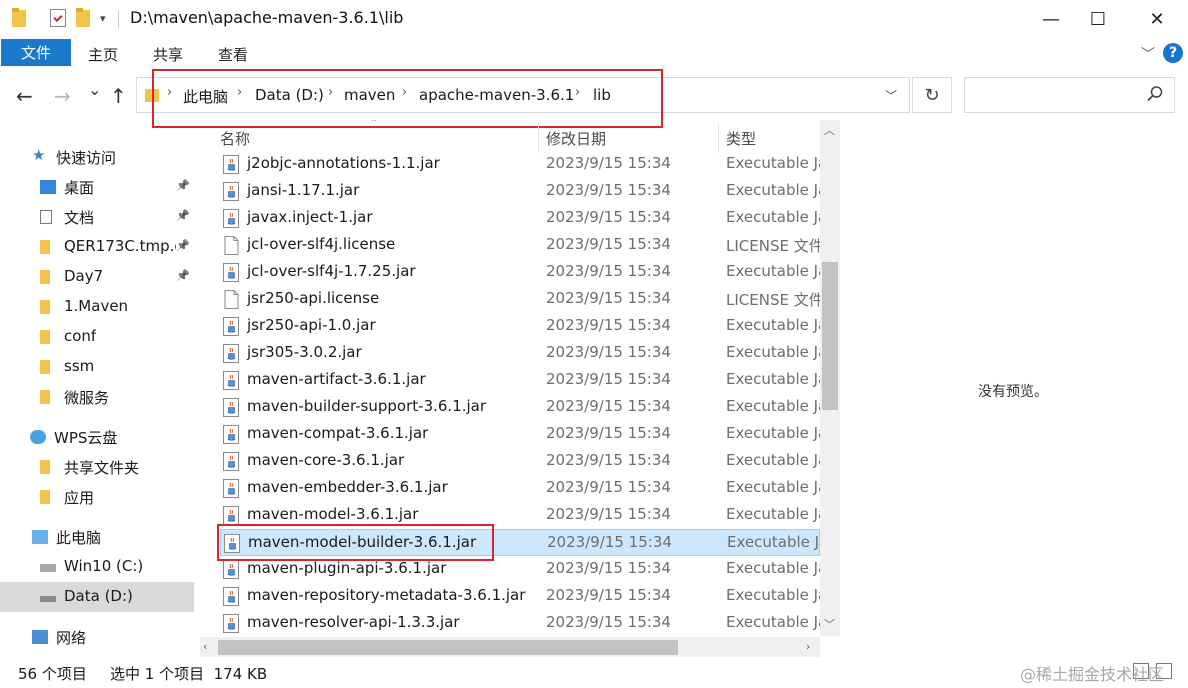 Image resolution: width=1188 pixels, height=688 pixels. What do you see at coordinates (233, 54) in the screenshot?
I see `tab-view: 查看` at bounding box center [233, 54].